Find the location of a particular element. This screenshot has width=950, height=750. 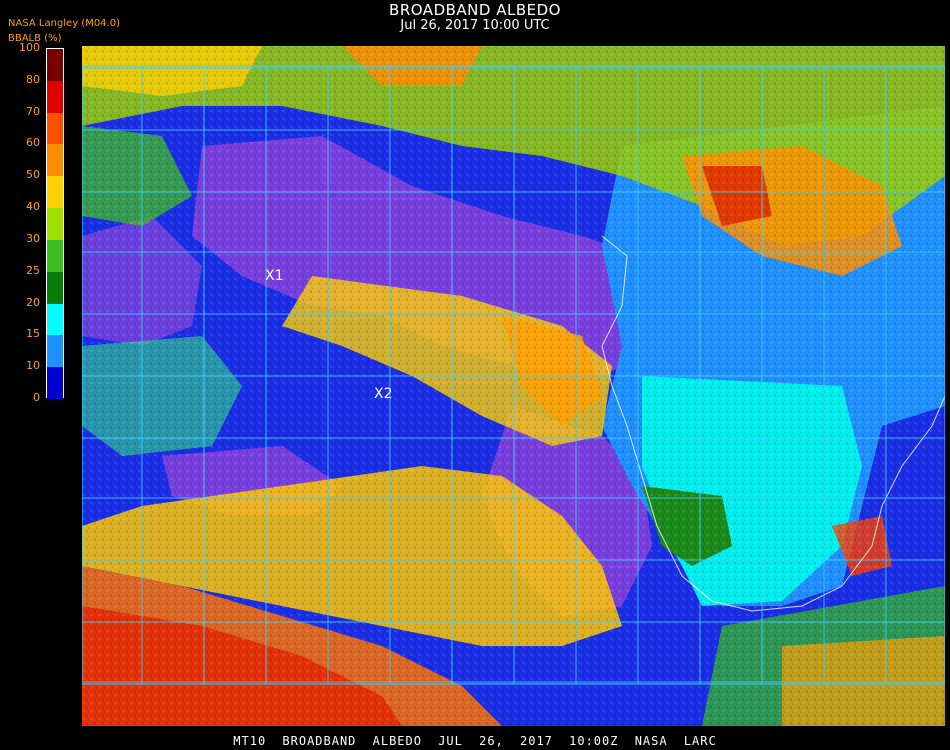

colorbar-tick-label: 100 is located at coordinates (29, 47).